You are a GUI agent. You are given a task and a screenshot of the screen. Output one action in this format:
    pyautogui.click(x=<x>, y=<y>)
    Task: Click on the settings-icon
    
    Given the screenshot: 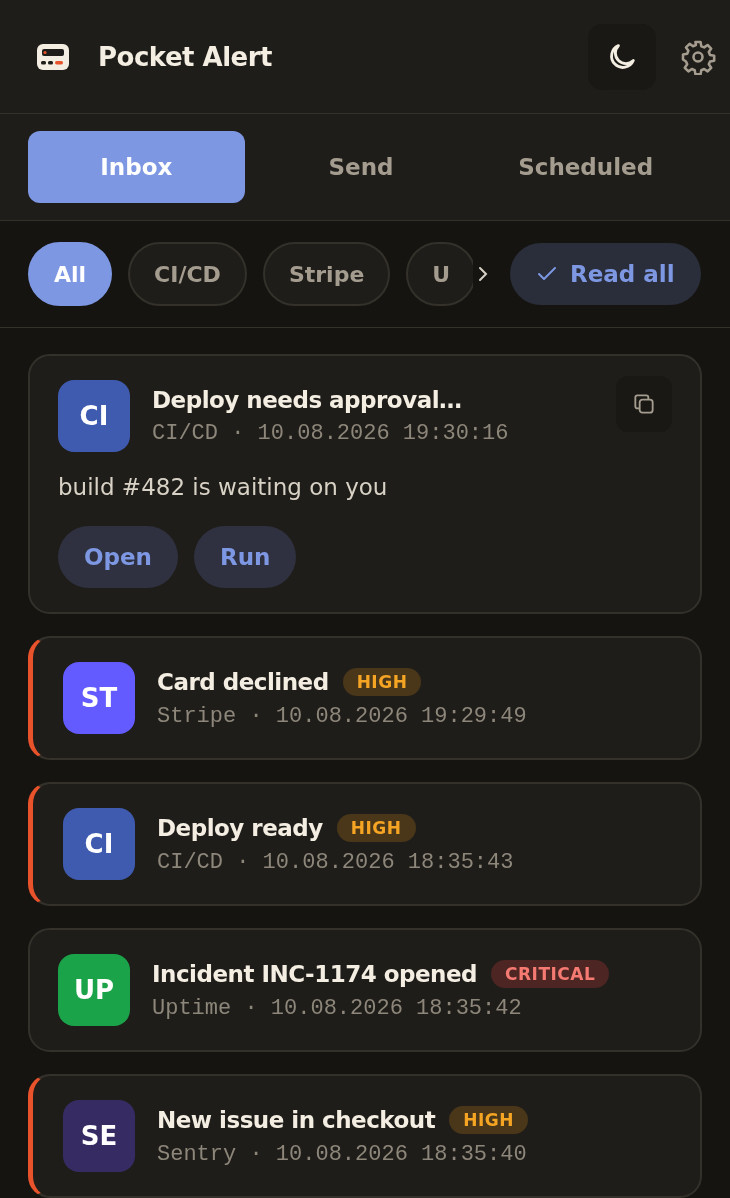 What is the action you would take?
    pyautogui.click(x=698, y=56)
    